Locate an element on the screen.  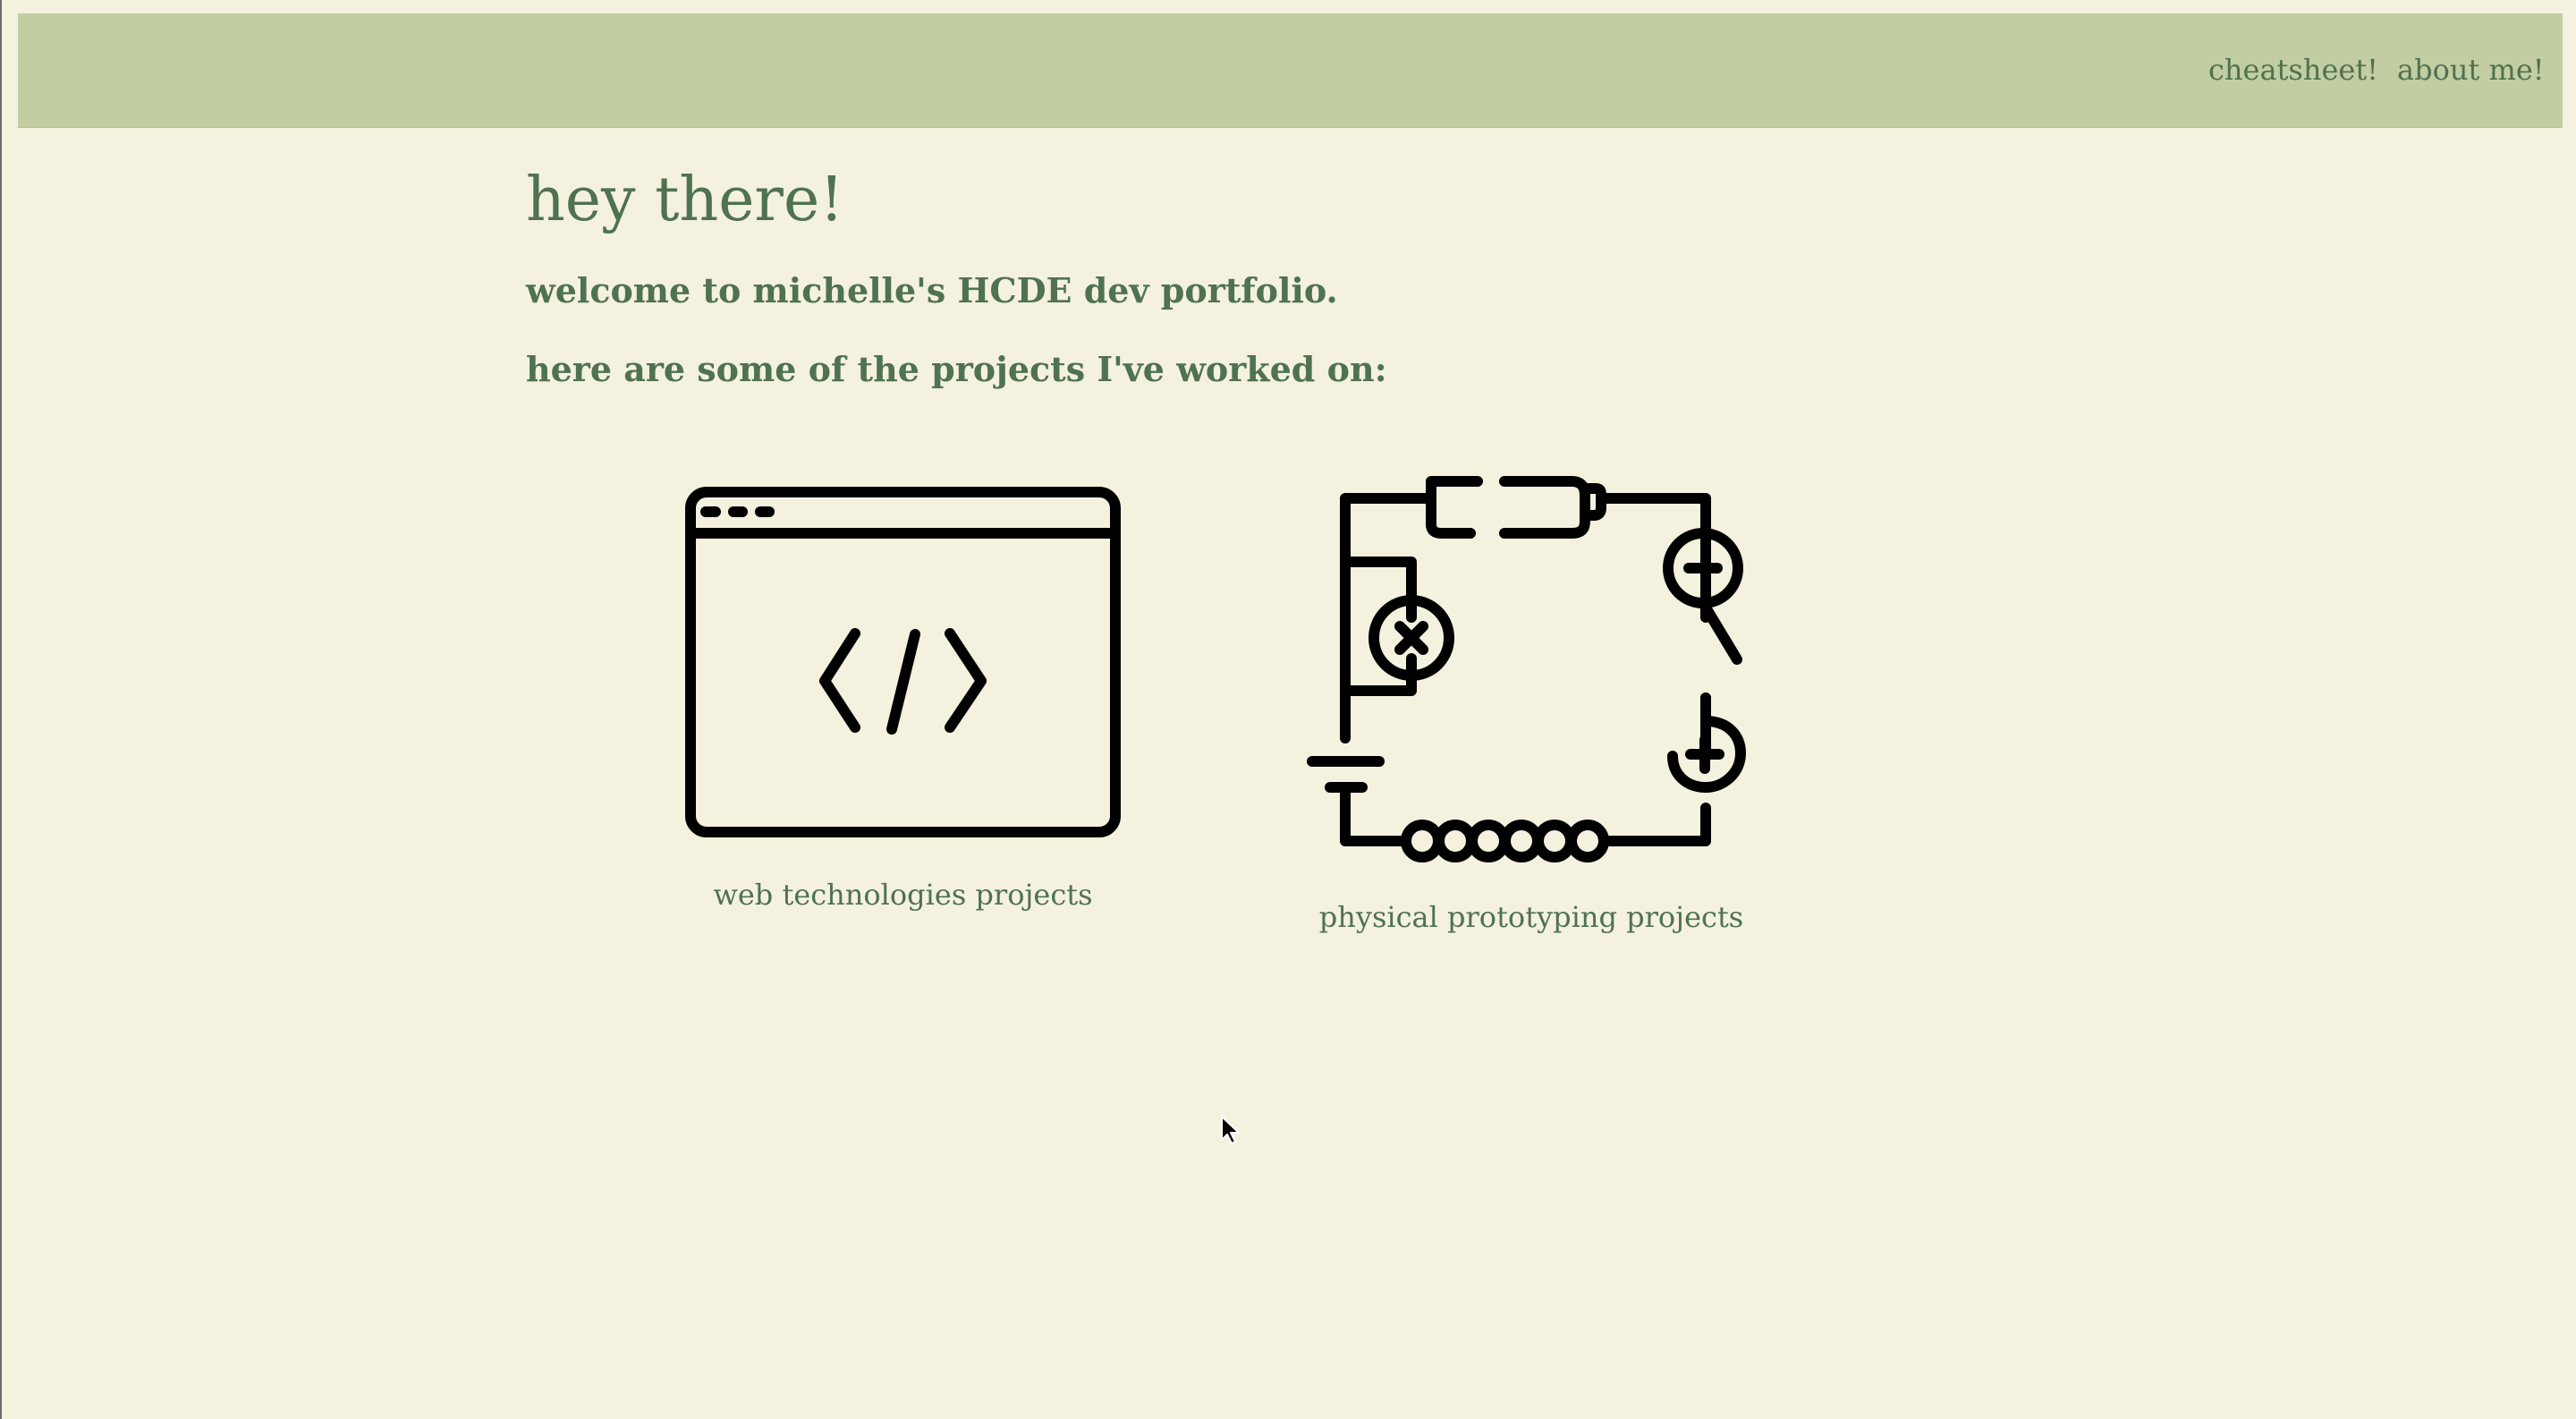
project-card-physical-prototyping: physical prototyping projects is located at coordinates (1531, 698).